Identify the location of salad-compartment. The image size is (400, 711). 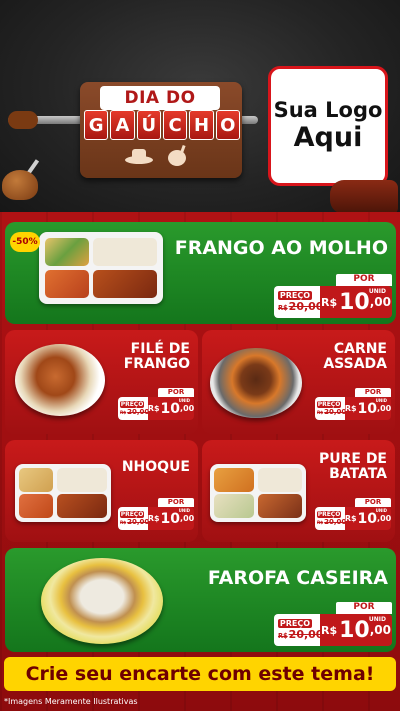
(67, 252).